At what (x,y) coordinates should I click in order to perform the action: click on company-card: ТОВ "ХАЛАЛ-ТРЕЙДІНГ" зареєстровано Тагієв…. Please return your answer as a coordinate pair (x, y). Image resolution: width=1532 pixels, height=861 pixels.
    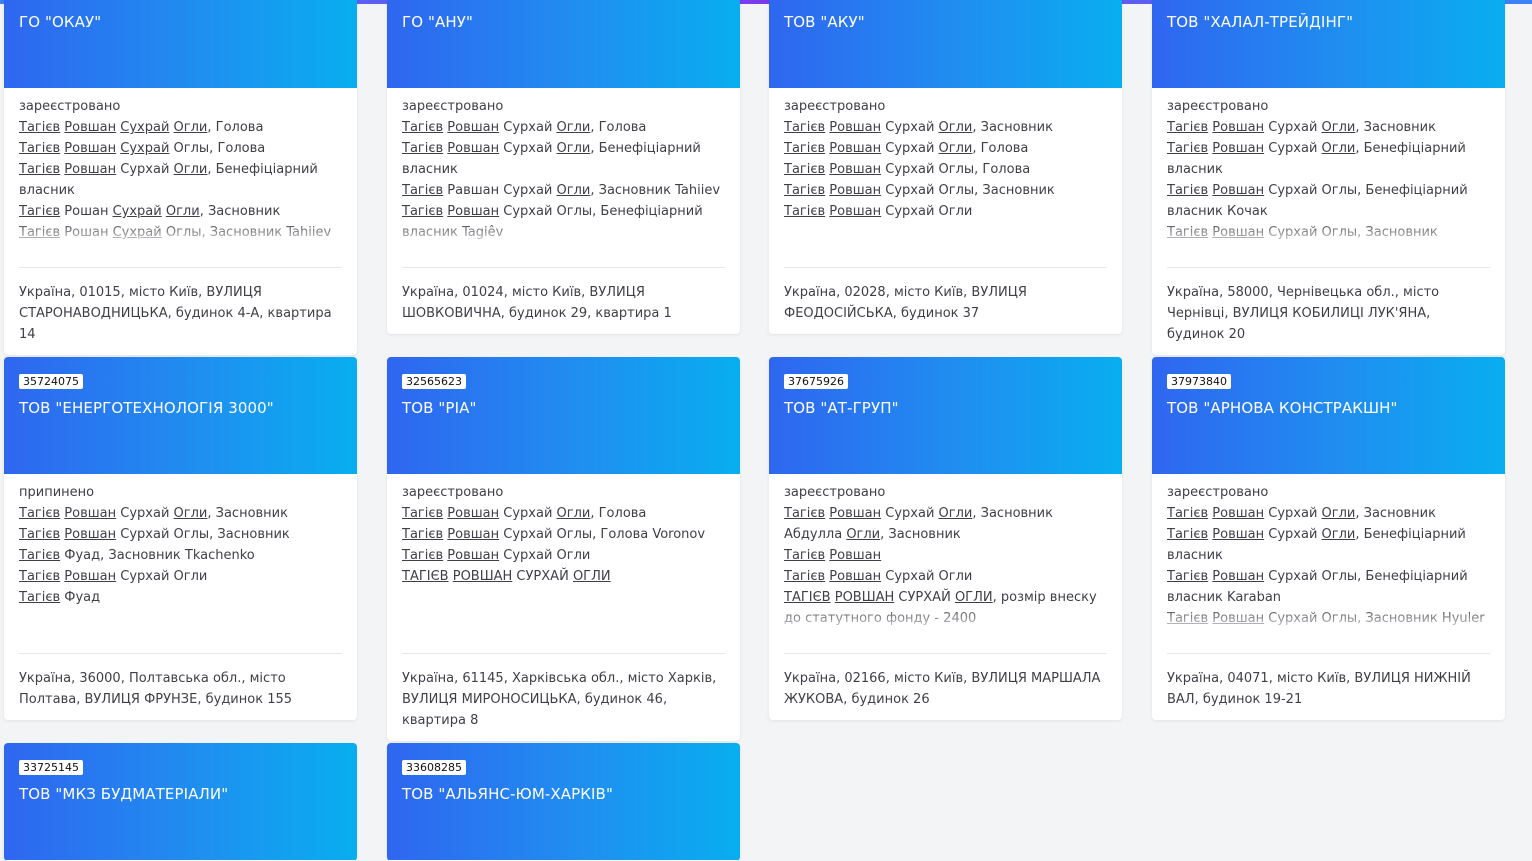
    Looking at the image, I should click on (1328, 177).